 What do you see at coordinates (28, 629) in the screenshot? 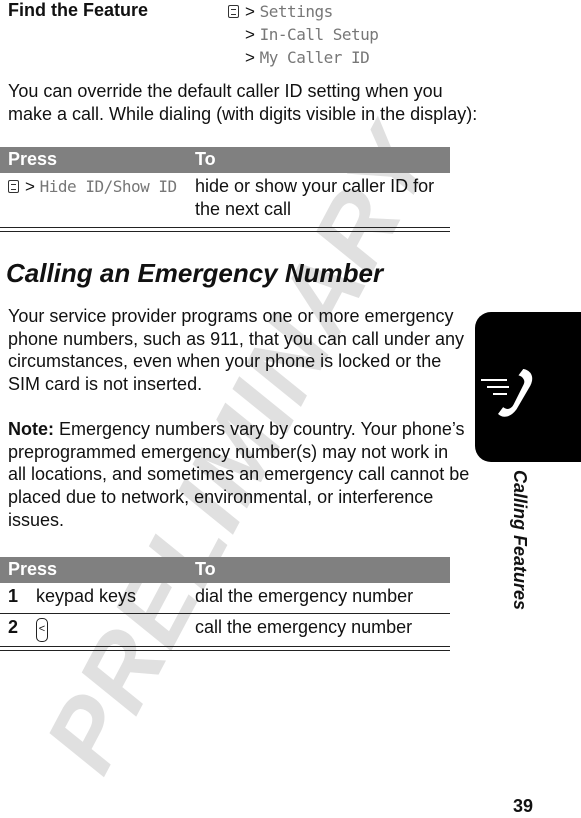
I see `table2-row: 2 <` at bounding box center [28, 629].